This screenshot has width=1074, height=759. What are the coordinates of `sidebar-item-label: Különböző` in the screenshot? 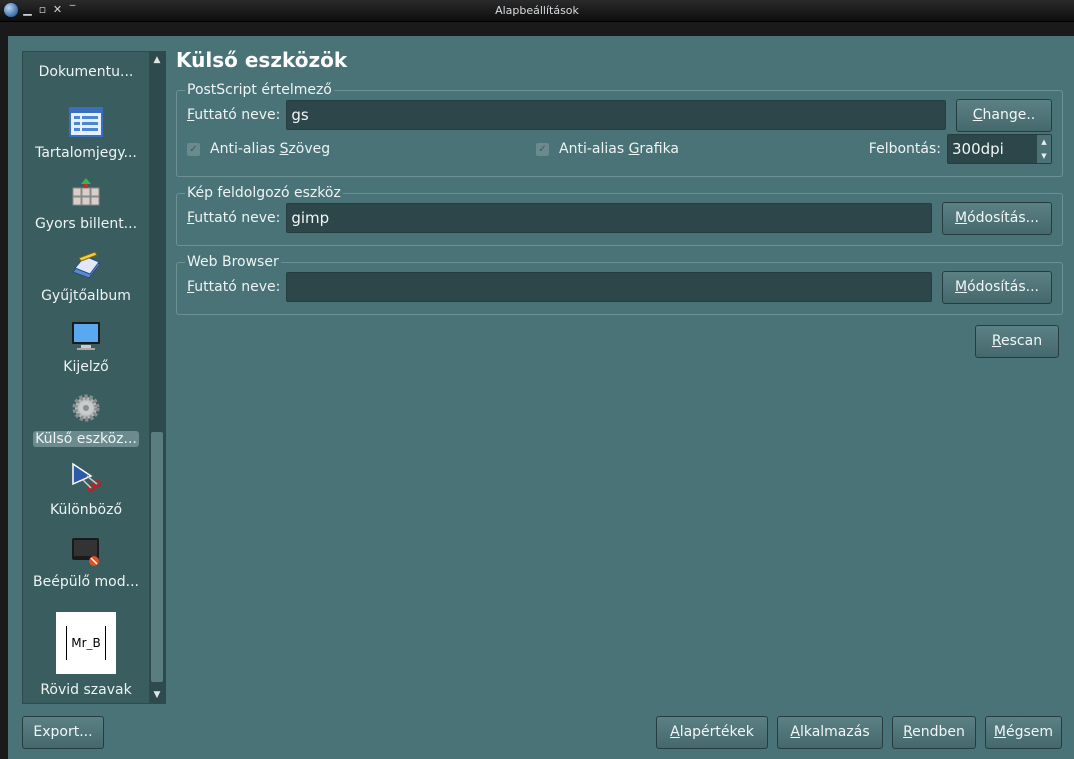 It's located at (86, 510).